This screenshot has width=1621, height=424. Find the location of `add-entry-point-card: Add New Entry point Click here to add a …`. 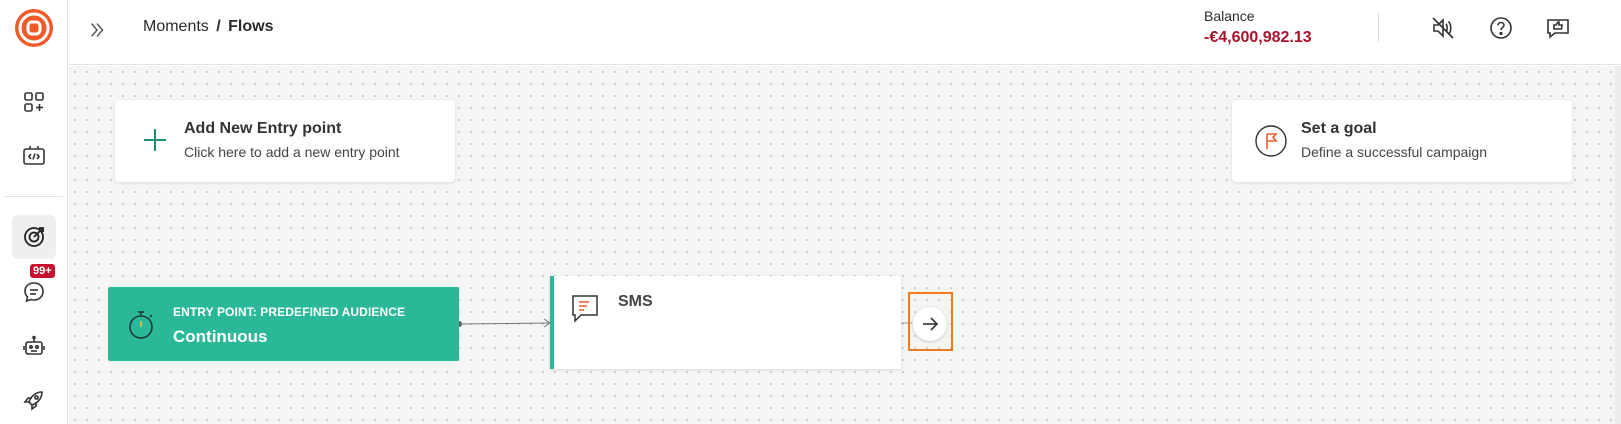

add-entry-point-card: Add New Entry point Click here to add a … is located at coordinates (285, 141).